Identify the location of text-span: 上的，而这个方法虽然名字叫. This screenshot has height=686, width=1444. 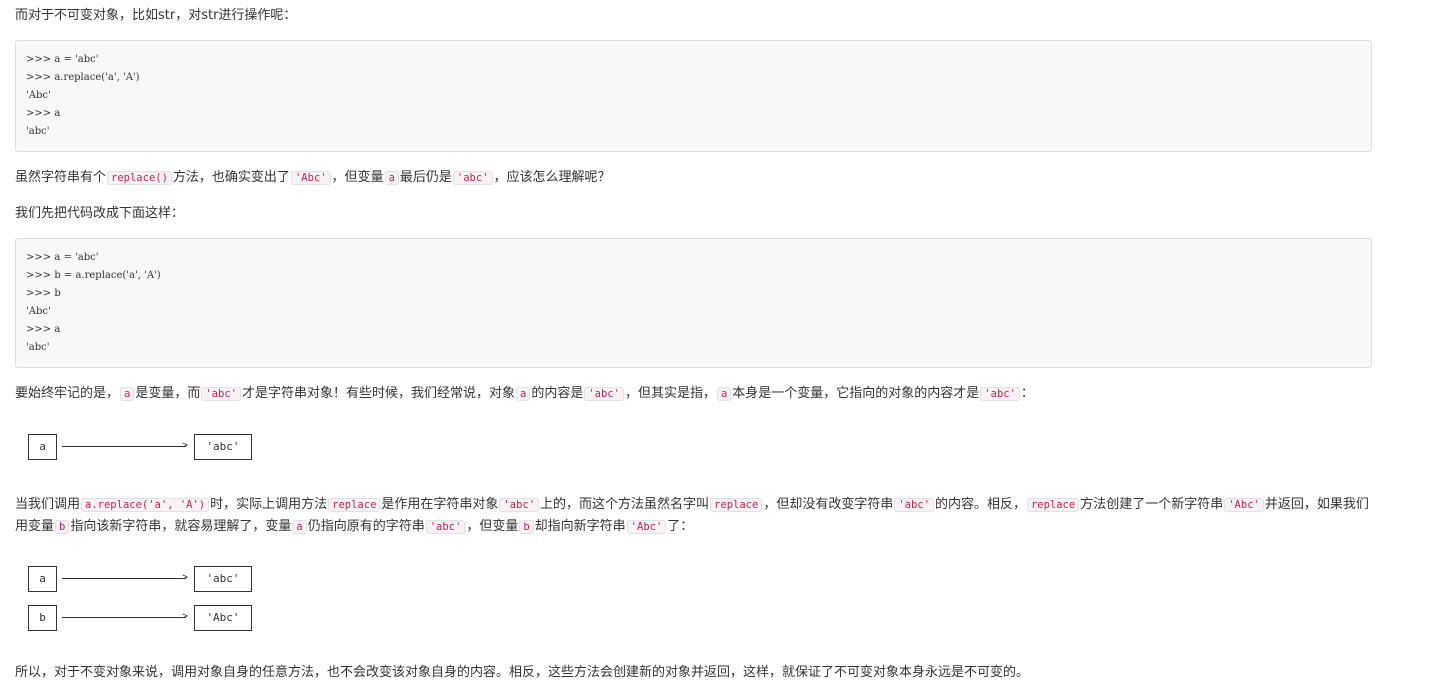
(625, 504).